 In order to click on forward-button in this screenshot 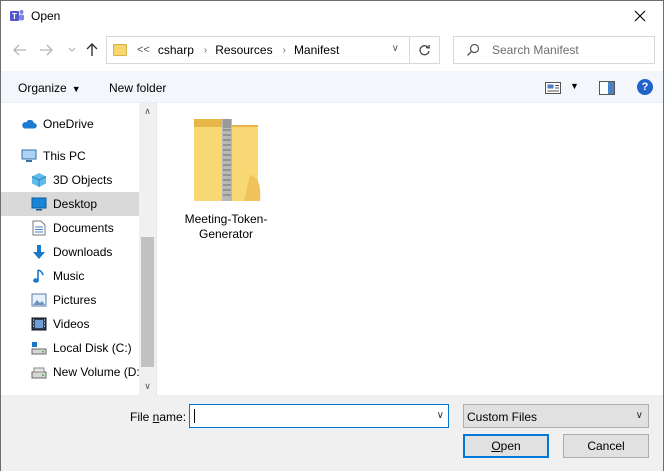, I will do `click(46, 50)`.